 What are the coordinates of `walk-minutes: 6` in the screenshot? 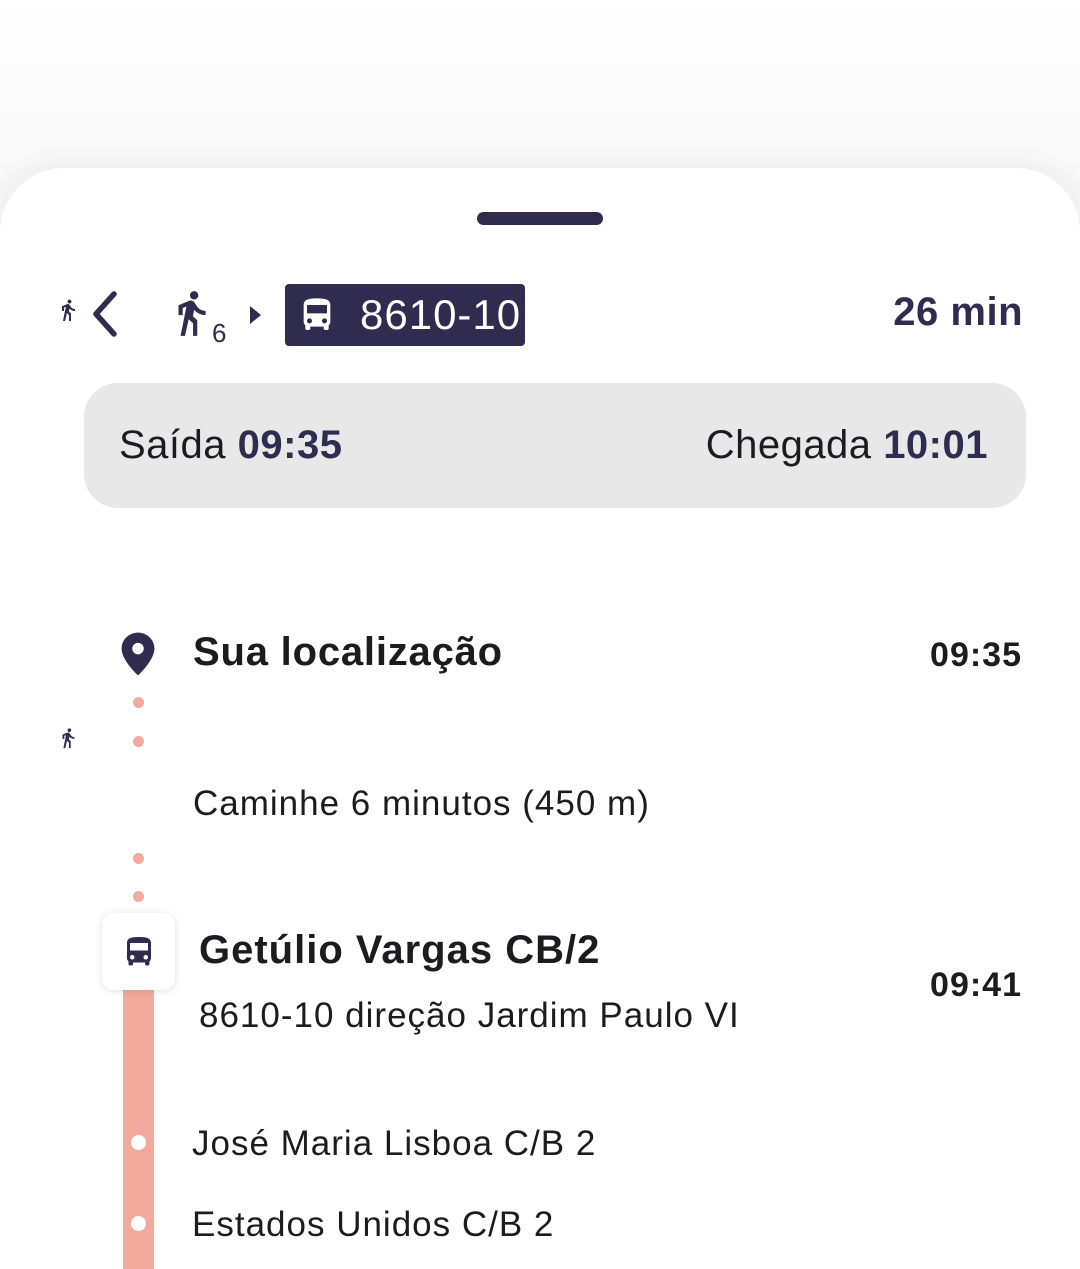 It's located at (219, 333).